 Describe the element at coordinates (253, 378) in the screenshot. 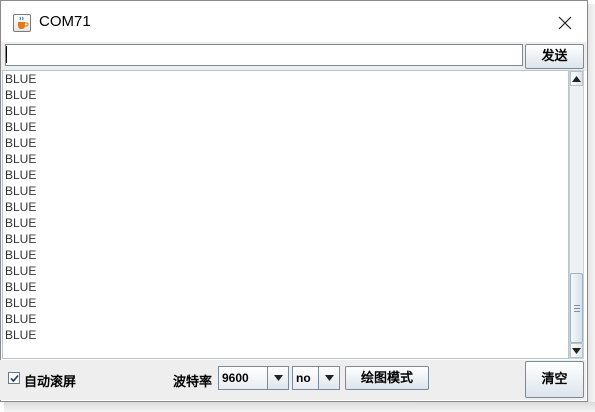

I see `baud-rate-select: 9600` at that location.